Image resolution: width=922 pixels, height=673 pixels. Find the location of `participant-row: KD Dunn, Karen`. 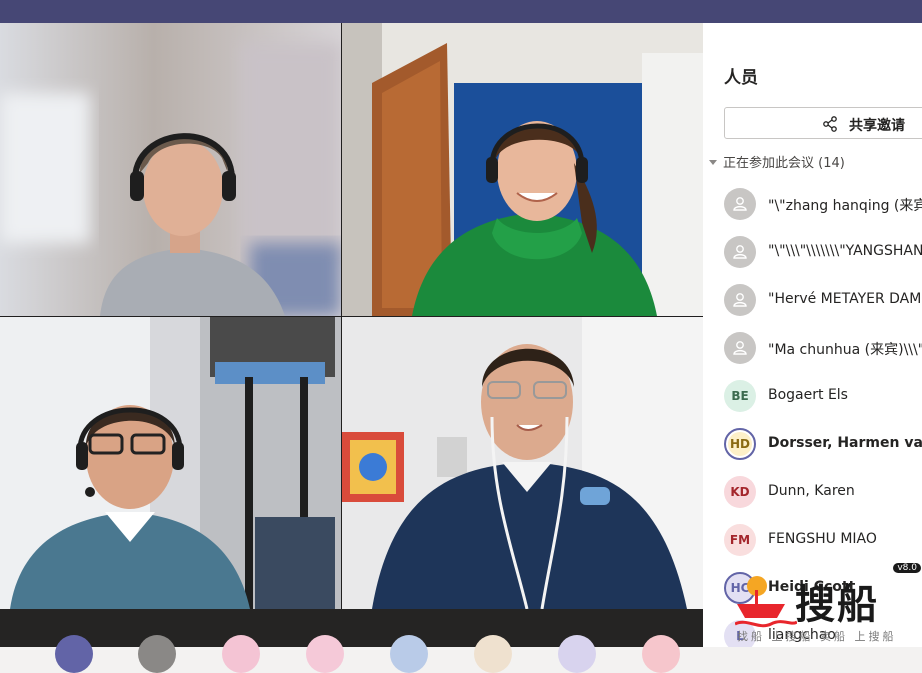

participant-row: KD Dunn, Karen is located at coordinates (823, 492).